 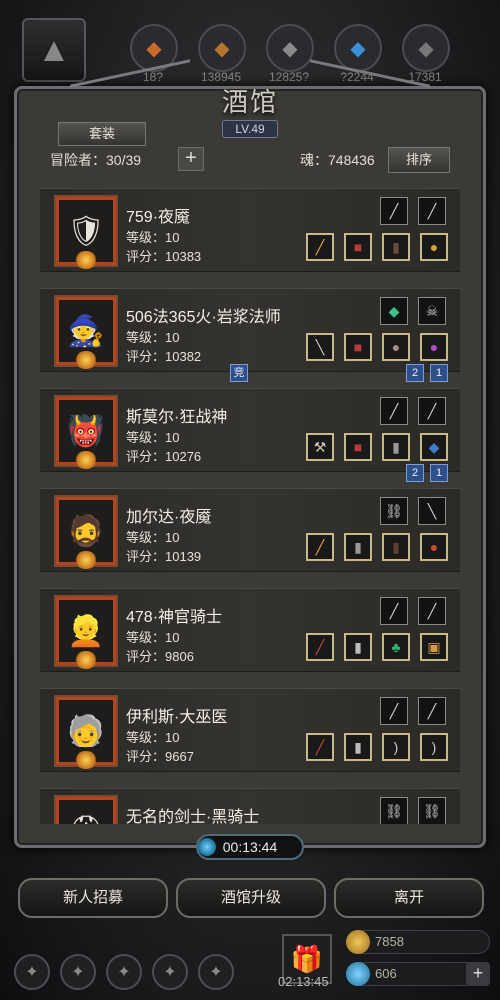 What do you see at coordinates (250, 630) in the screenshot?
I see `hero-card: 👱 478·神官骑士 等级：10 评分：9806 ╱ ╱ ╱ ▮ ♣ ▣` at bounding box center [250, 630].